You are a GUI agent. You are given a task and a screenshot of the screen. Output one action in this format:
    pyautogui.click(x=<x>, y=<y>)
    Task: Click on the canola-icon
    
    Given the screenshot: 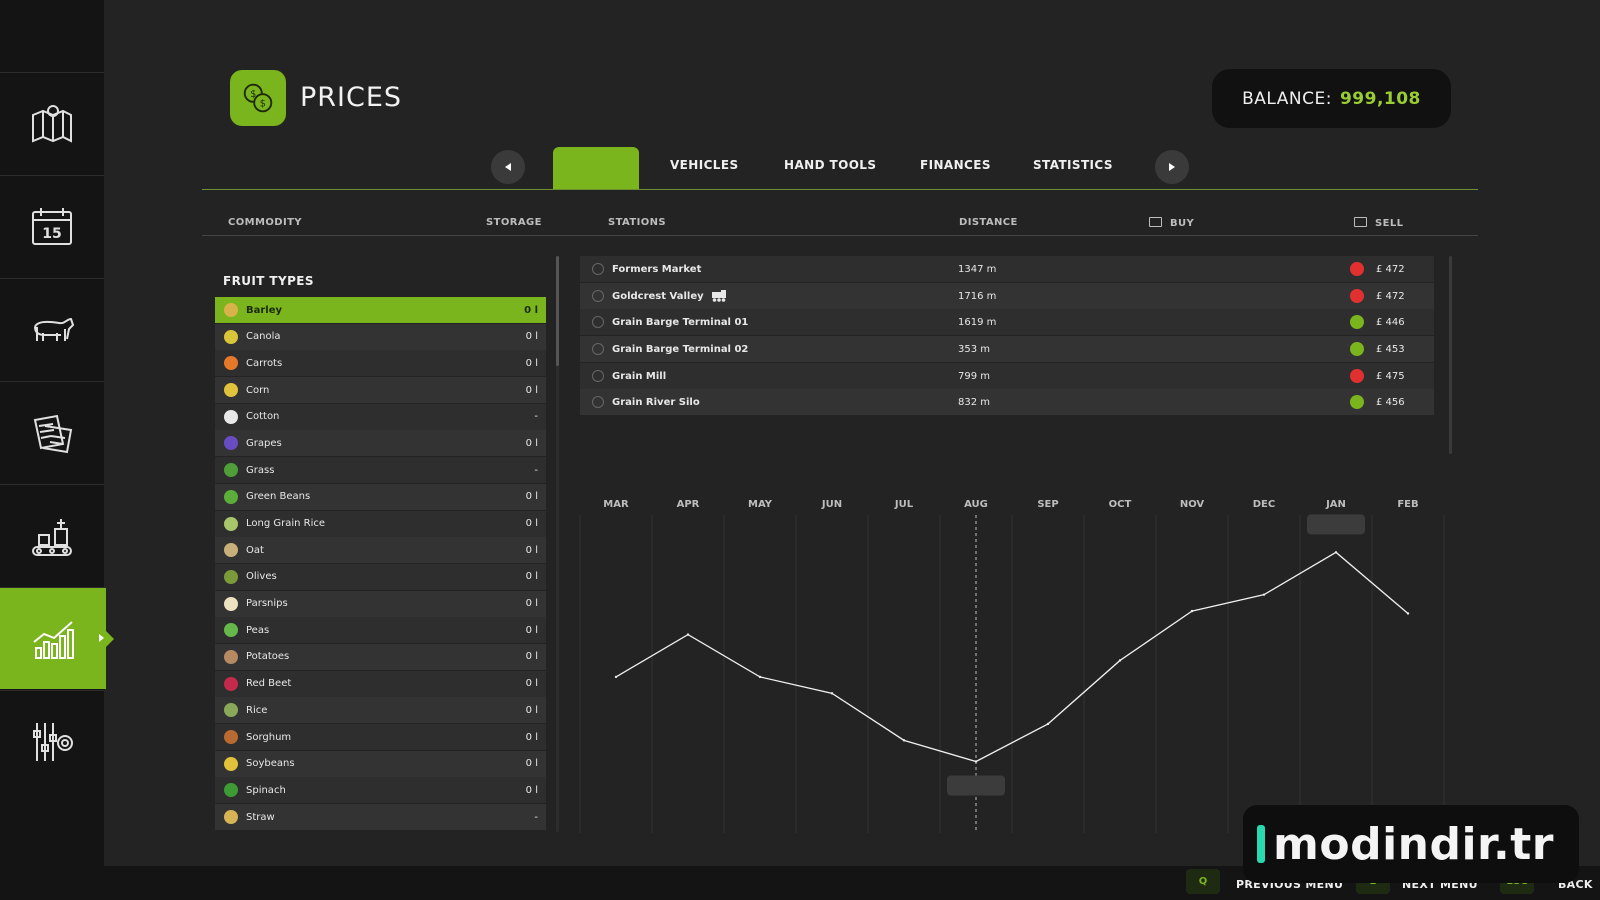 What is the action you would take?
    pyautogui.click(x=231, y=336)
    